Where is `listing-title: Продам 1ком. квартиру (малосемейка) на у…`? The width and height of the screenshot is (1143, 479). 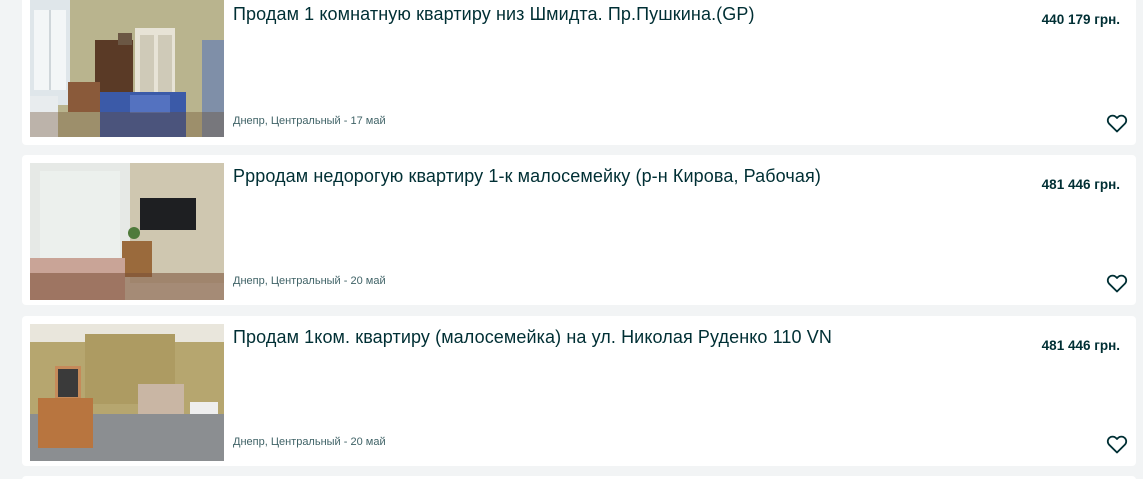
listing-title: Продам 1ком. квартиру (малосемейка) на у… is located at coordinates (532, 337).